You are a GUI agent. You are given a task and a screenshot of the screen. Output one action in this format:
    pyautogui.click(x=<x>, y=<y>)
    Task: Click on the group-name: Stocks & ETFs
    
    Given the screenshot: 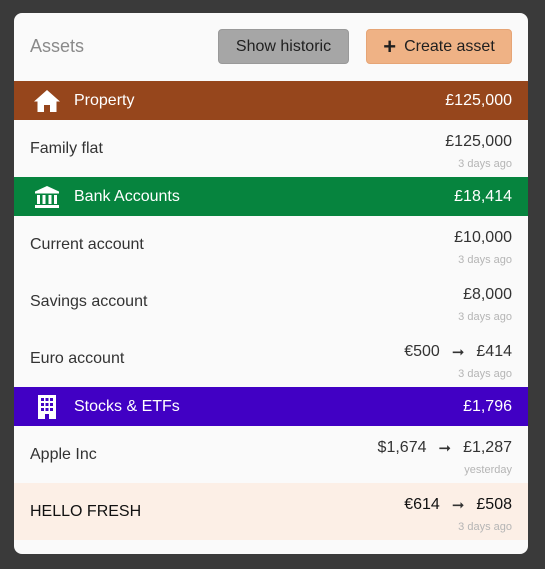 What is the action you would take?
    pyautogui.click(x=127, y=406)
    